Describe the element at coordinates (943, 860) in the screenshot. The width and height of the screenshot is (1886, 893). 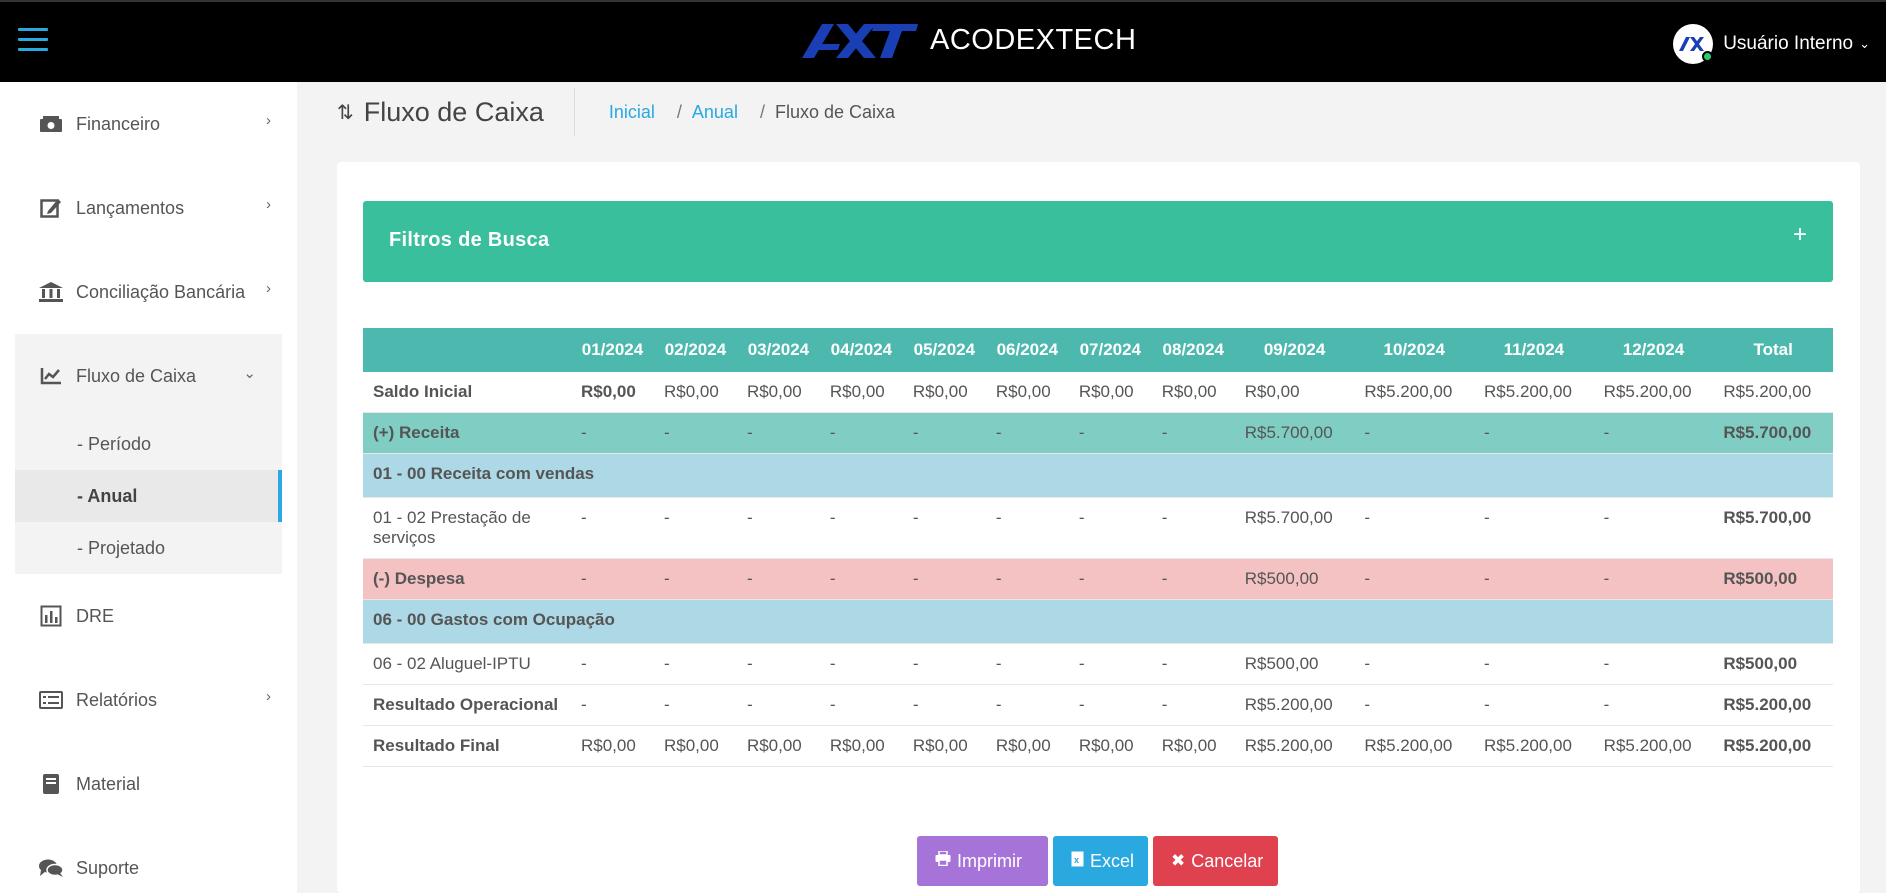
I see `print-icon` at that location.